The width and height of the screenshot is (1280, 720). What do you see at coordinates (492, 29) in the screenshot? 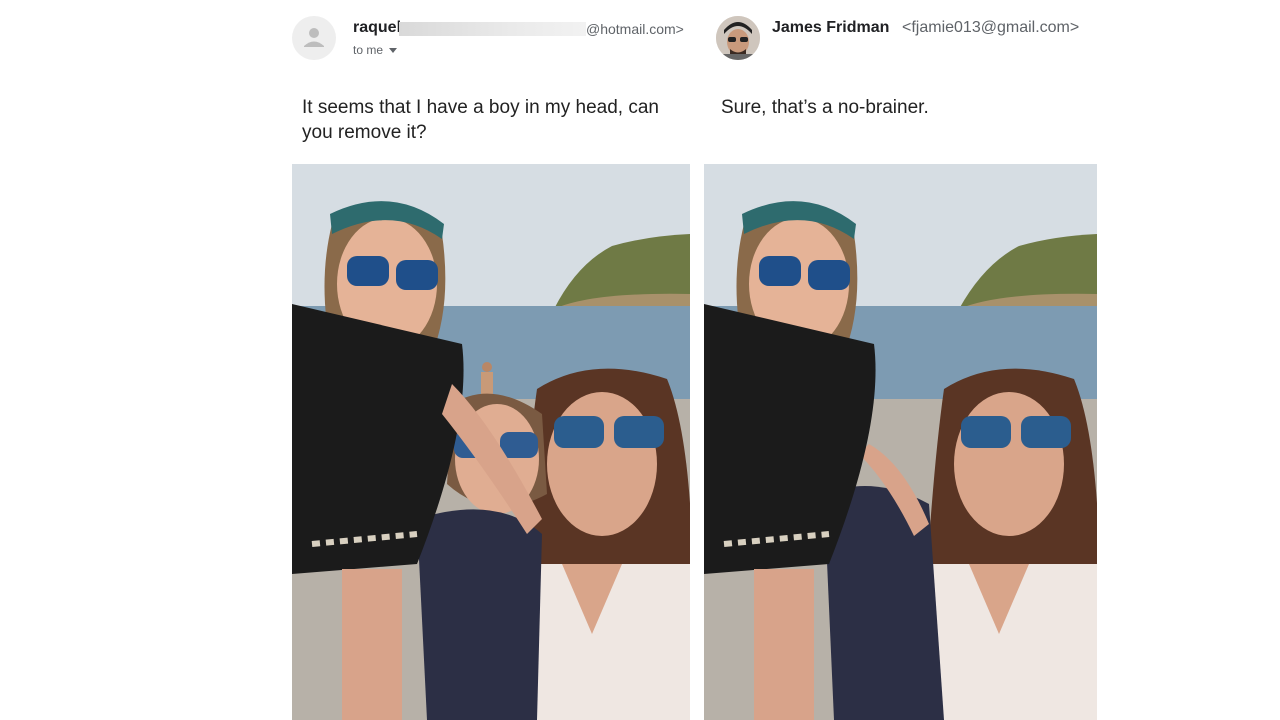
I see `redacted-email` at bounding box center [492, 29].